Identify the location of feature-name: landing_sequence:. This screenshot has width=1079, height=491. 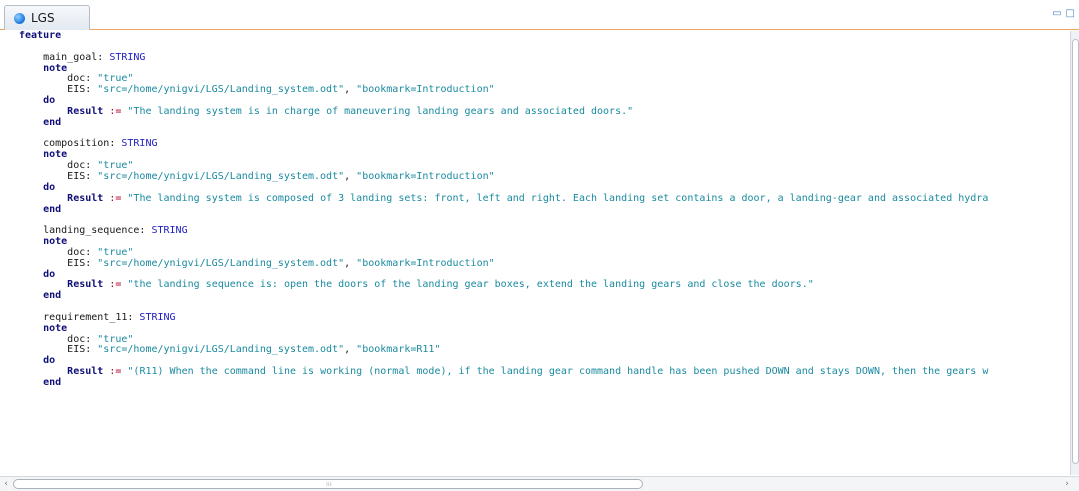
(97, 231).